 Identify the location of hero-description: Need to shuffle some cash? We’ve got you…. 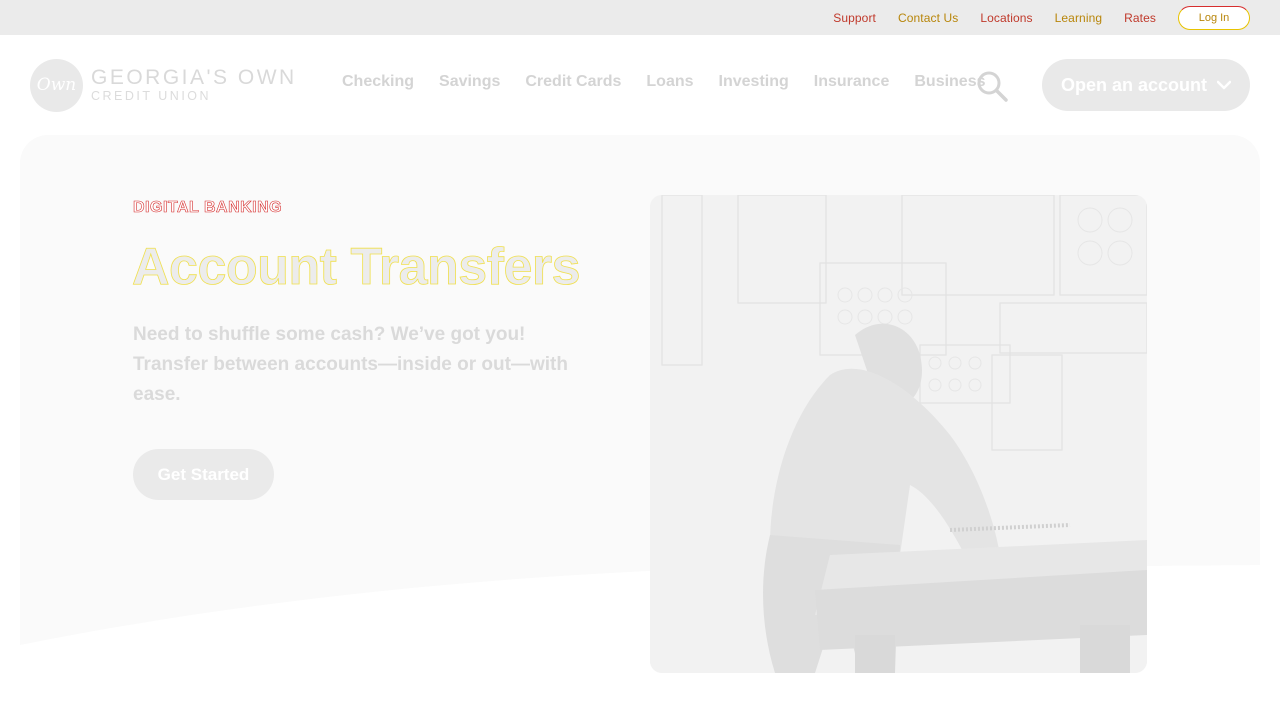
(350, 364).